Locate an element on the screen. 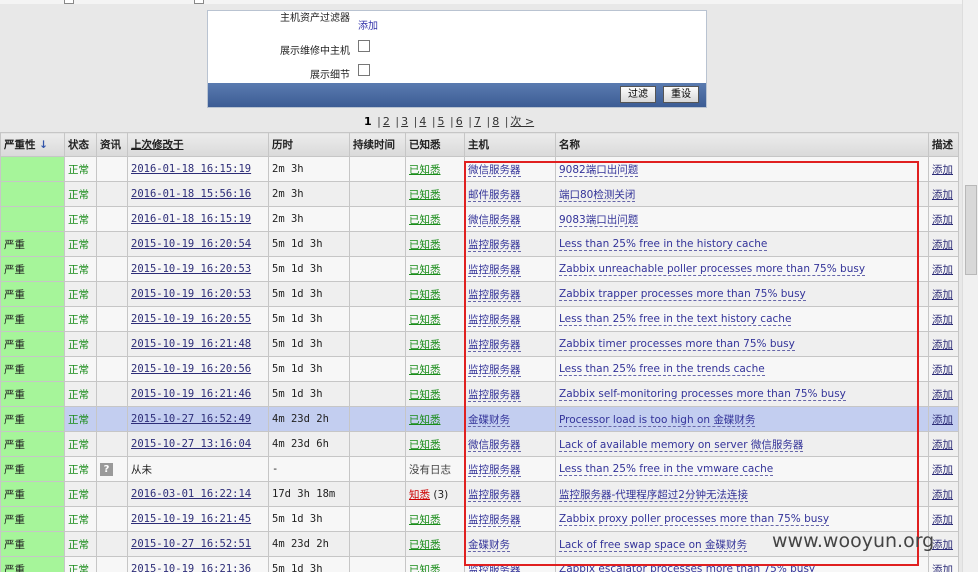 The height and width of the screenshot is (572, 978). trigger-name-link: Less than 25% free in the trends cache is located at coordinates (662, 369).